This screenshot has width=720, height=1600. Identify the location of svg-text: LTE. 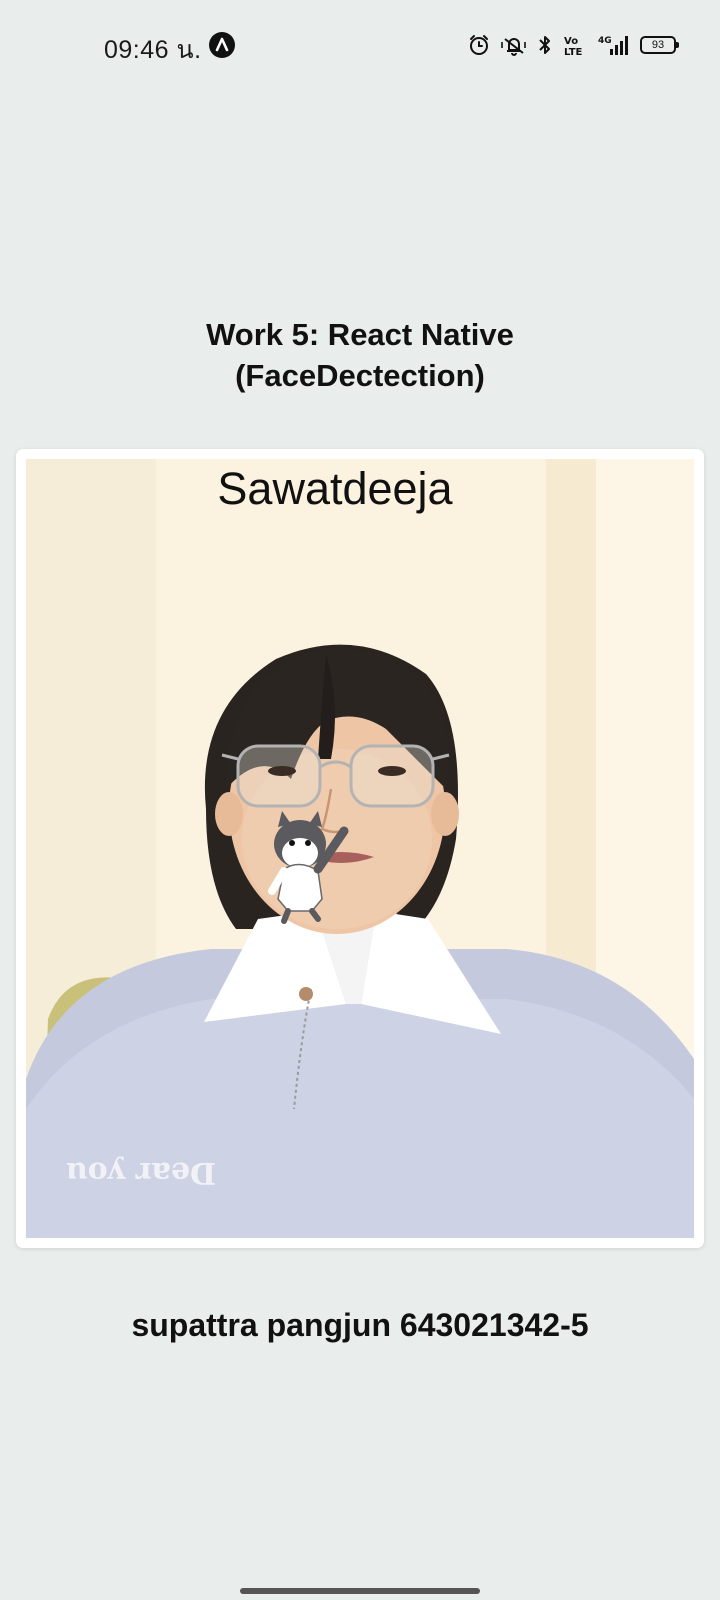
(573, 51).